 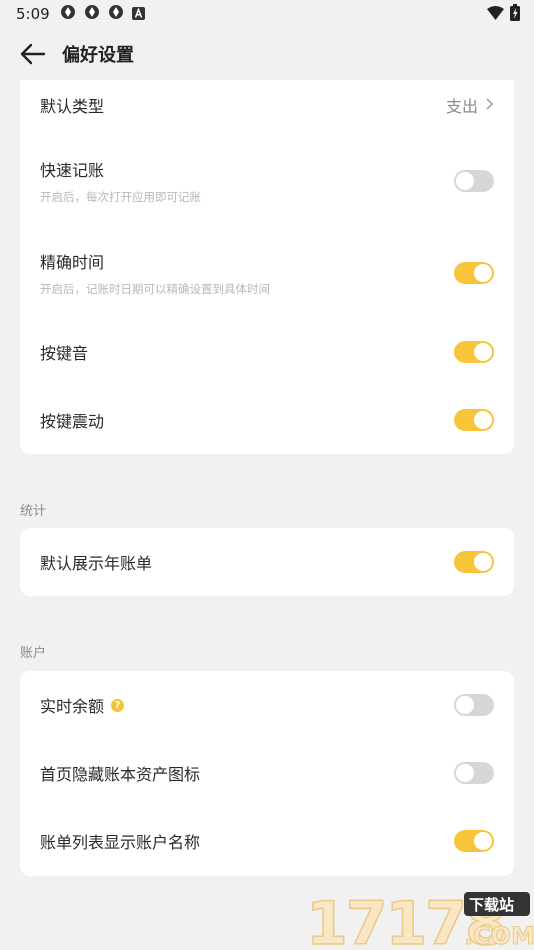 I want to click on precise-time-toggle, so click(x=474, y=273).